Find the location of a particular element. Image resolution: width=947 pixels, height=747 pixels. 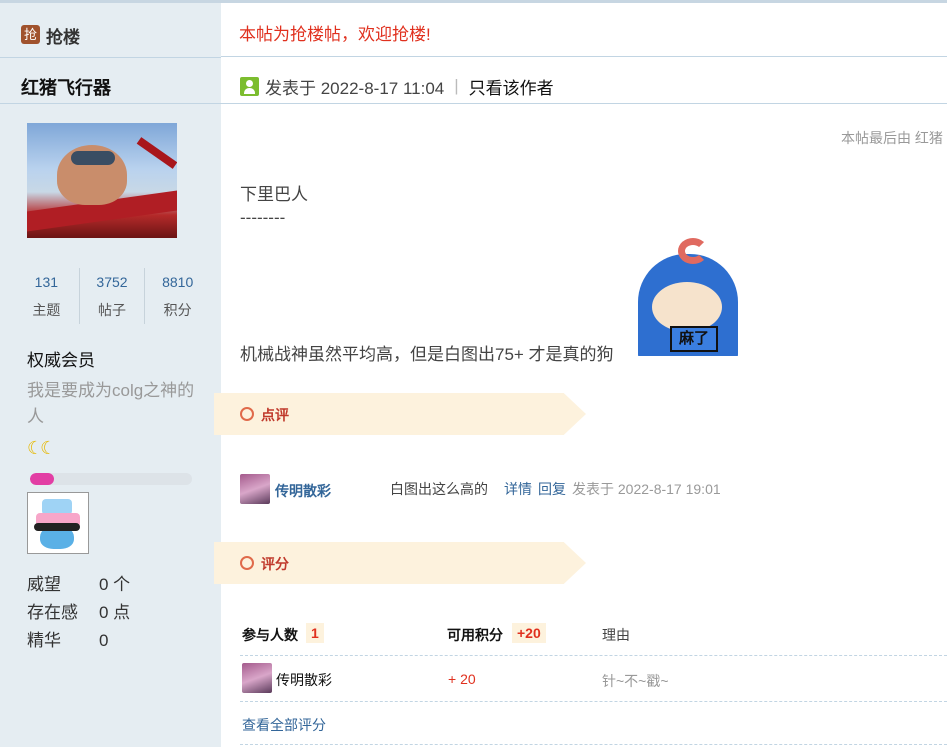

participants-label: 参与人数 is located at coordinates (270, 635).